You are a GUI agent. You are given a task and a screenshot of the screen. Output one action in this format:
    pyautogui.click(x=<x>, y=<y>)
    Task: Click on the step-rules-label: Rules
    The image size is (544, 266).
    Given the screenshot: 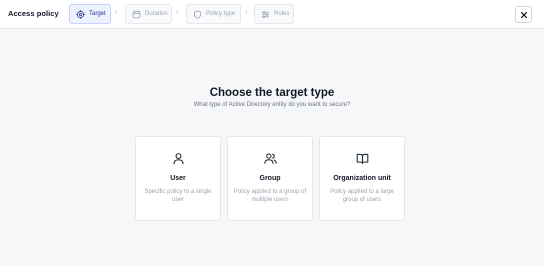 What is the action you would take?
    pyautogui.click(x=282, y=14)
    